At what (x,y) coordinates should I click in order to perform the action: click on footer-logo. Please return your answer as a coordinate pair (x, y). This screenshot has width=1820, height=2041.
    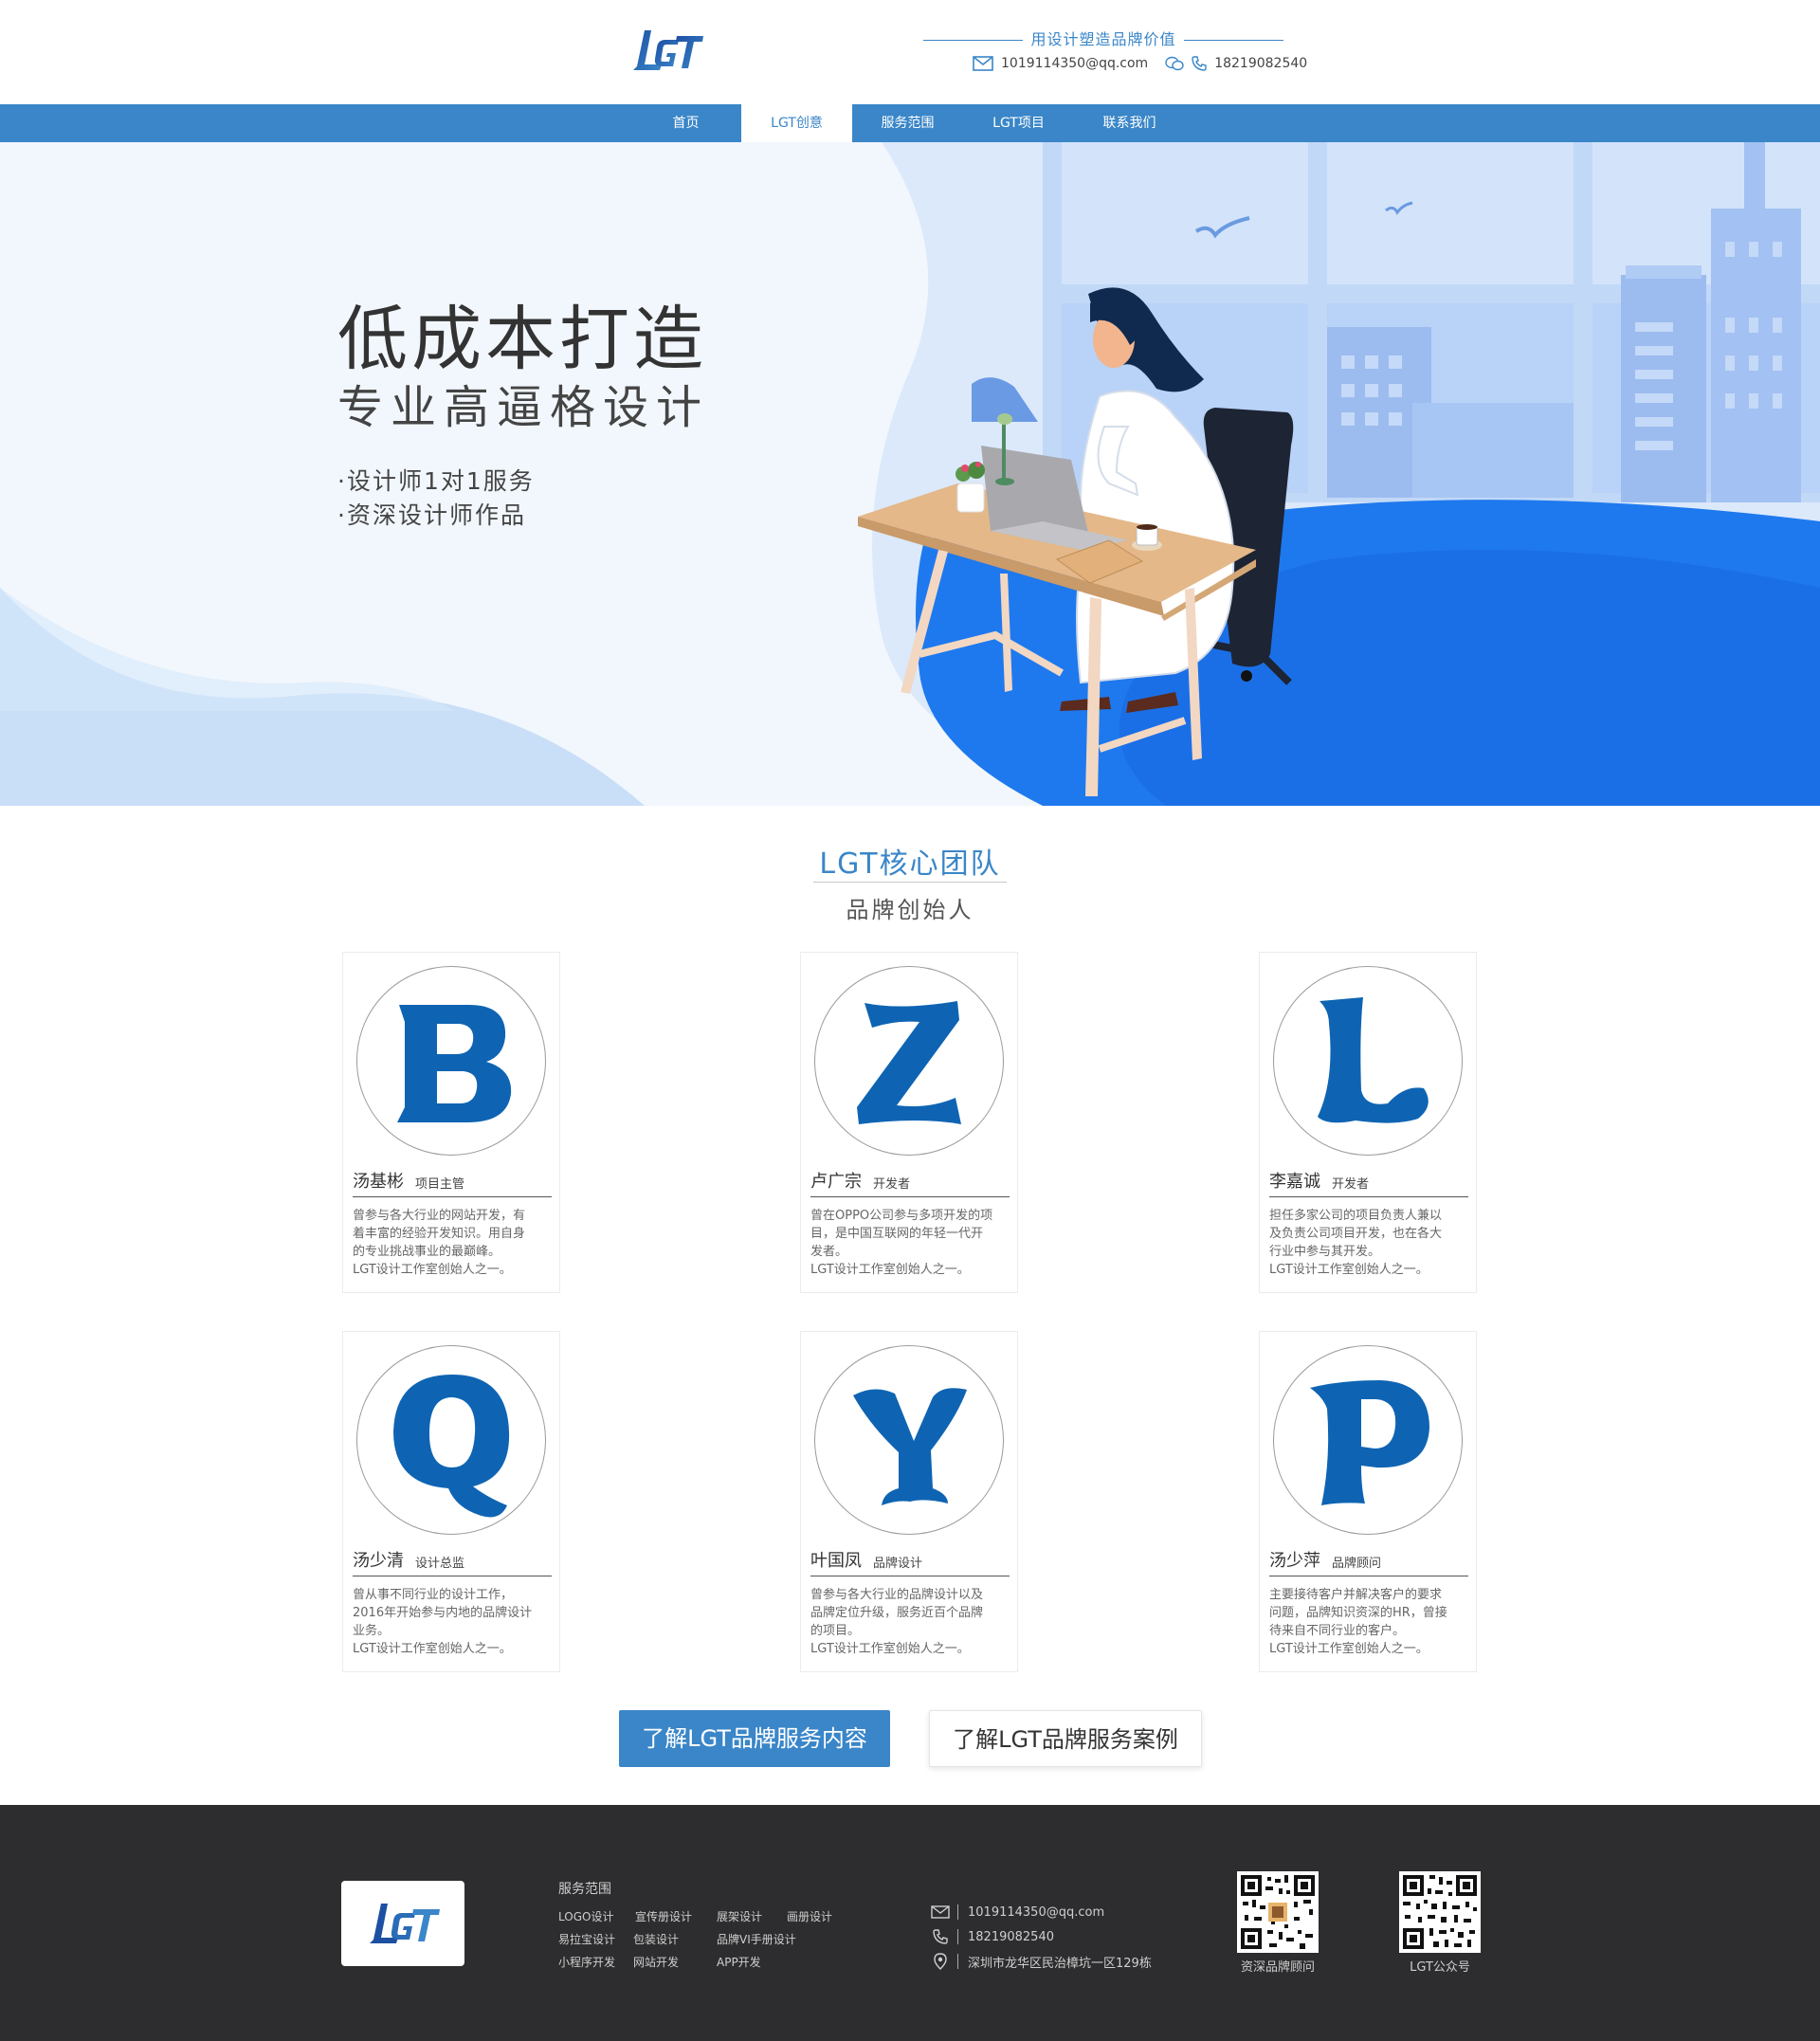
    Looking at the image, I should click on (402, 1923).